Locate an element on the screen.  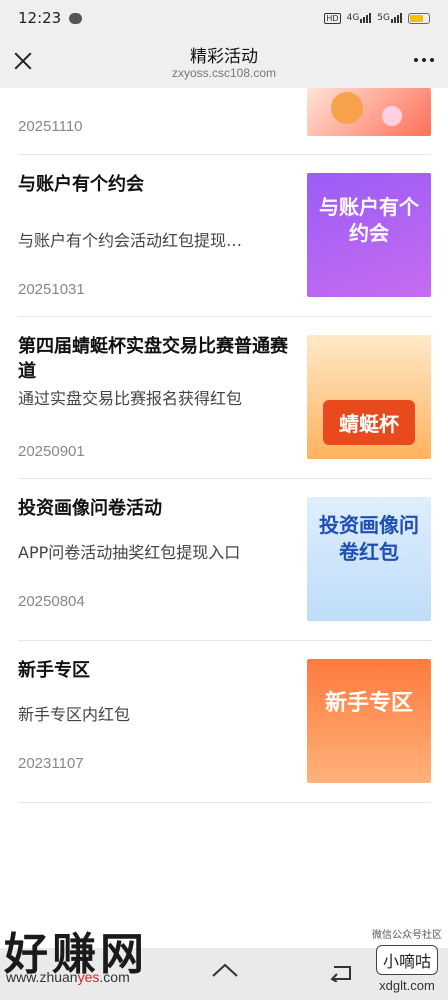
item-date: 20231107 is located at coordinates (51, 763).